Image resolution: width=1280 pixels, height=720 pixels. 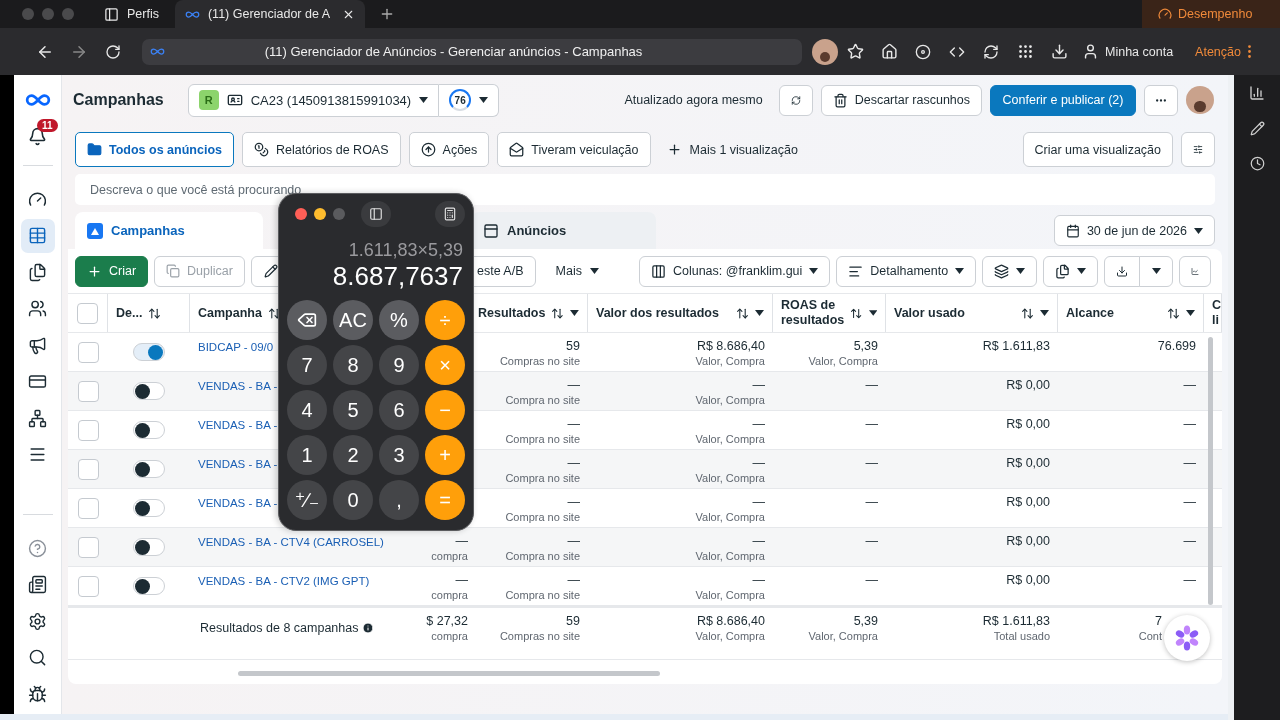 What do you see at coordinates (320, 214) in the screenshot?
I see `minimize-button` at bounding box center [320, 214].